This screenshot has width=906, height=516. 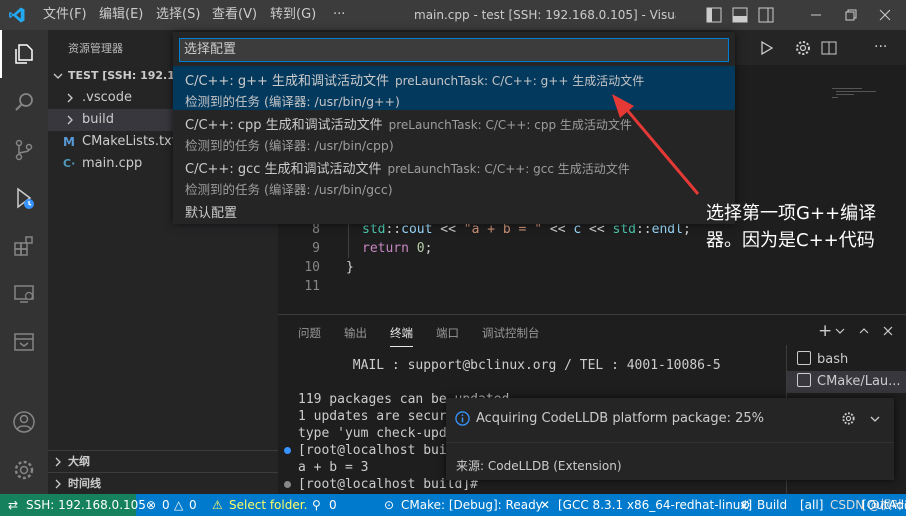 I want to click on secondary-sidebar-icon, so click(x=766, y=15).